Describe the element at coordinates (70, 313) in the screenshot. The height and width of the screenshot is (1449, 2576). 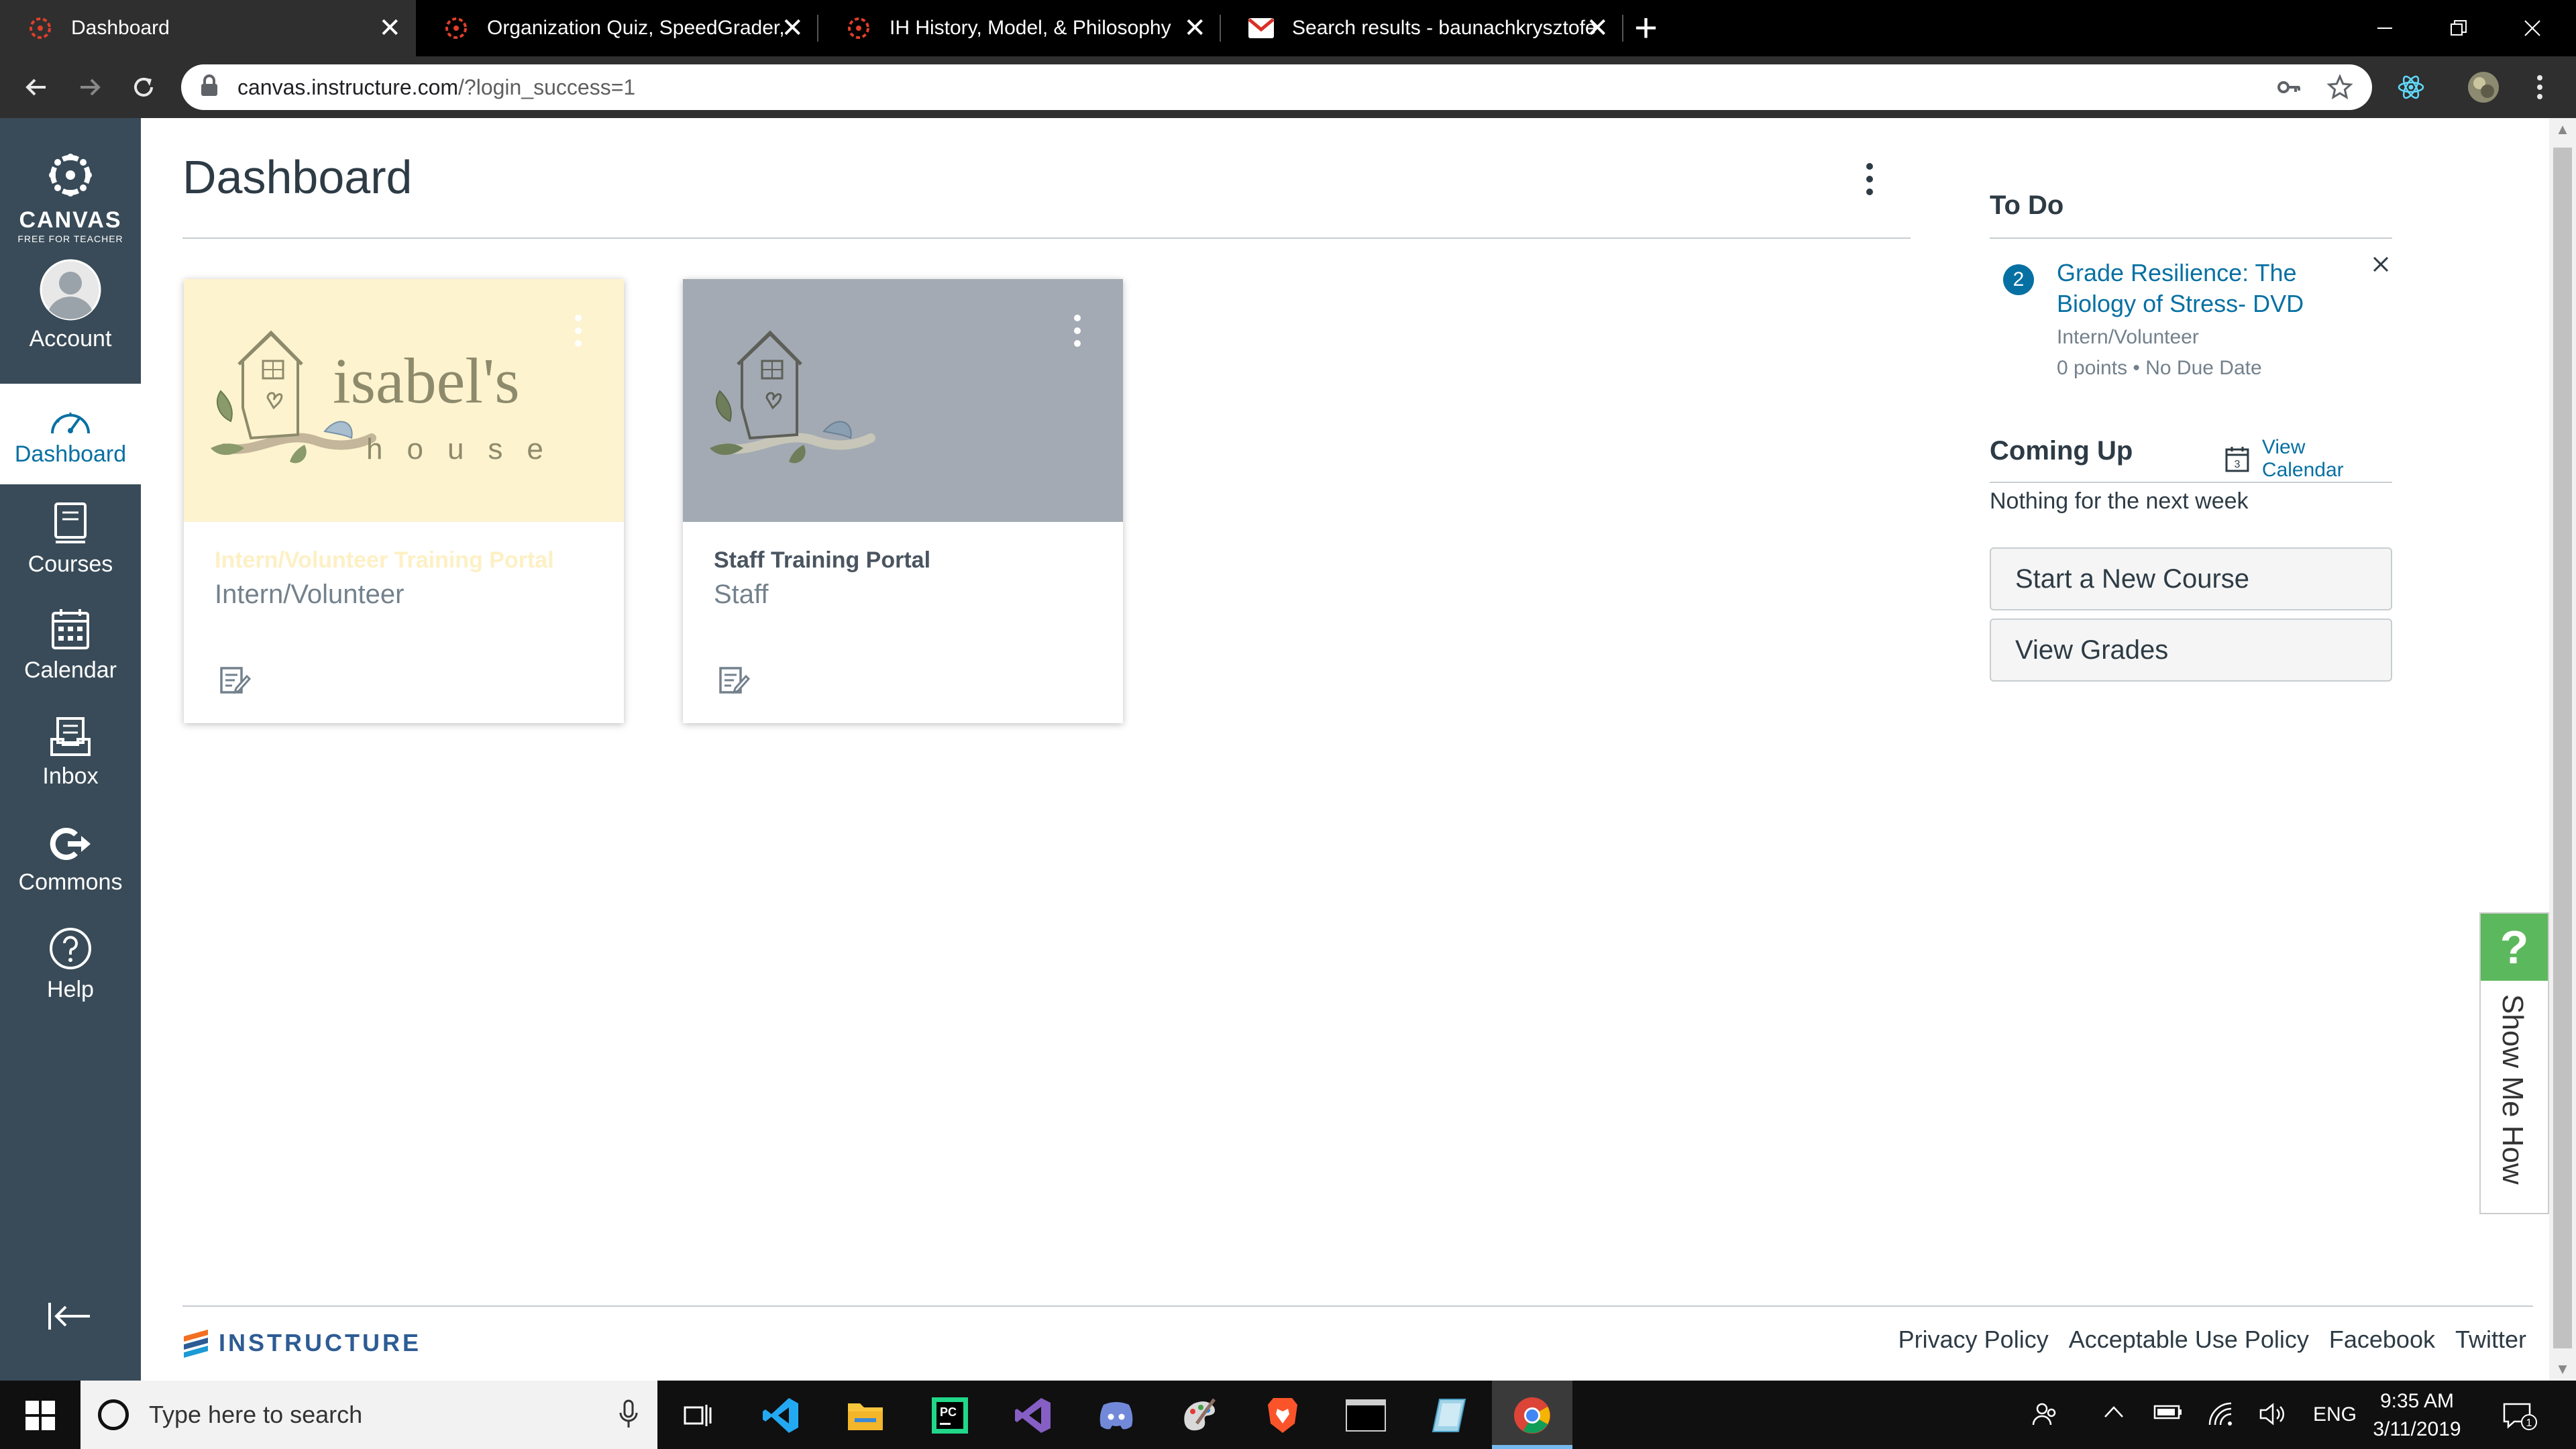
I see `nav-account: Account` at that location.